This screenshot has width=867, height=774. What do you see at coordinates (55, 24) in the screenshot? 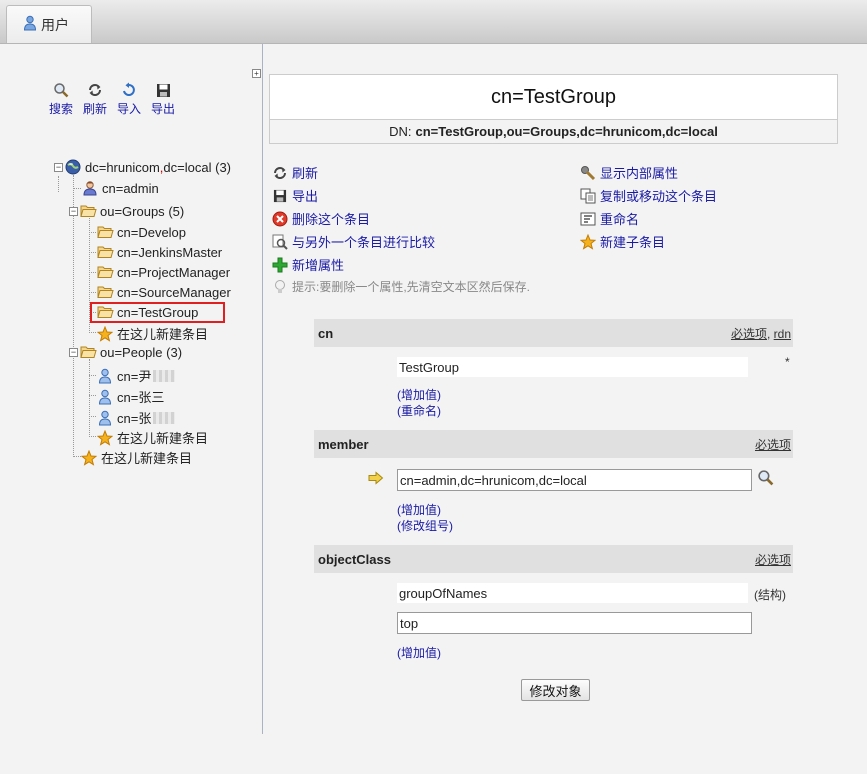
I see `tab-users-label: 用户` at bounding box center [55, 24].